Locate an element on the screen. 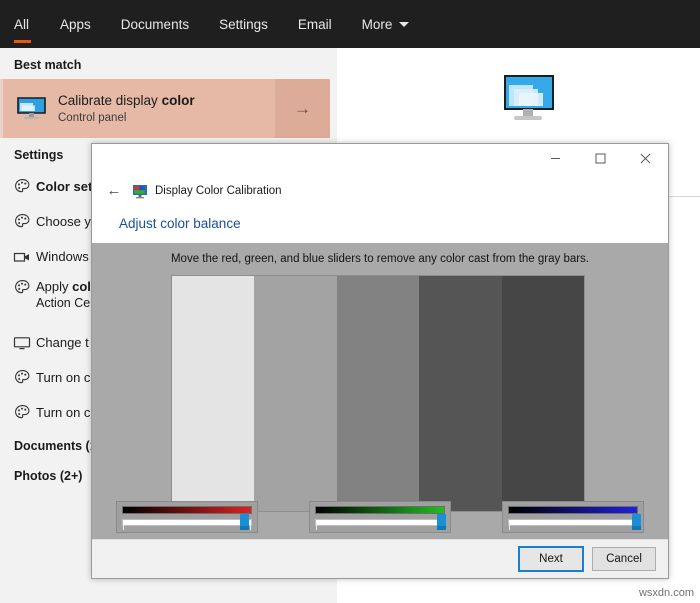  close-icon is located at coordinates (645, 158).